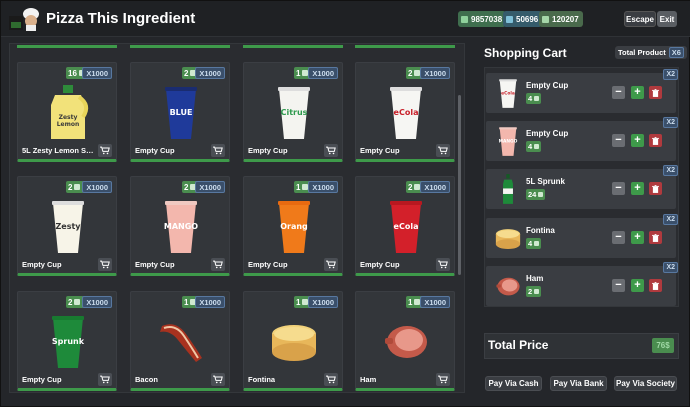 Image resolution: width=690 pixels, height=407 pixels. Describe the element at coordinates (509, 286) in the screenshot. I see `ham-thumbnail` at that location.